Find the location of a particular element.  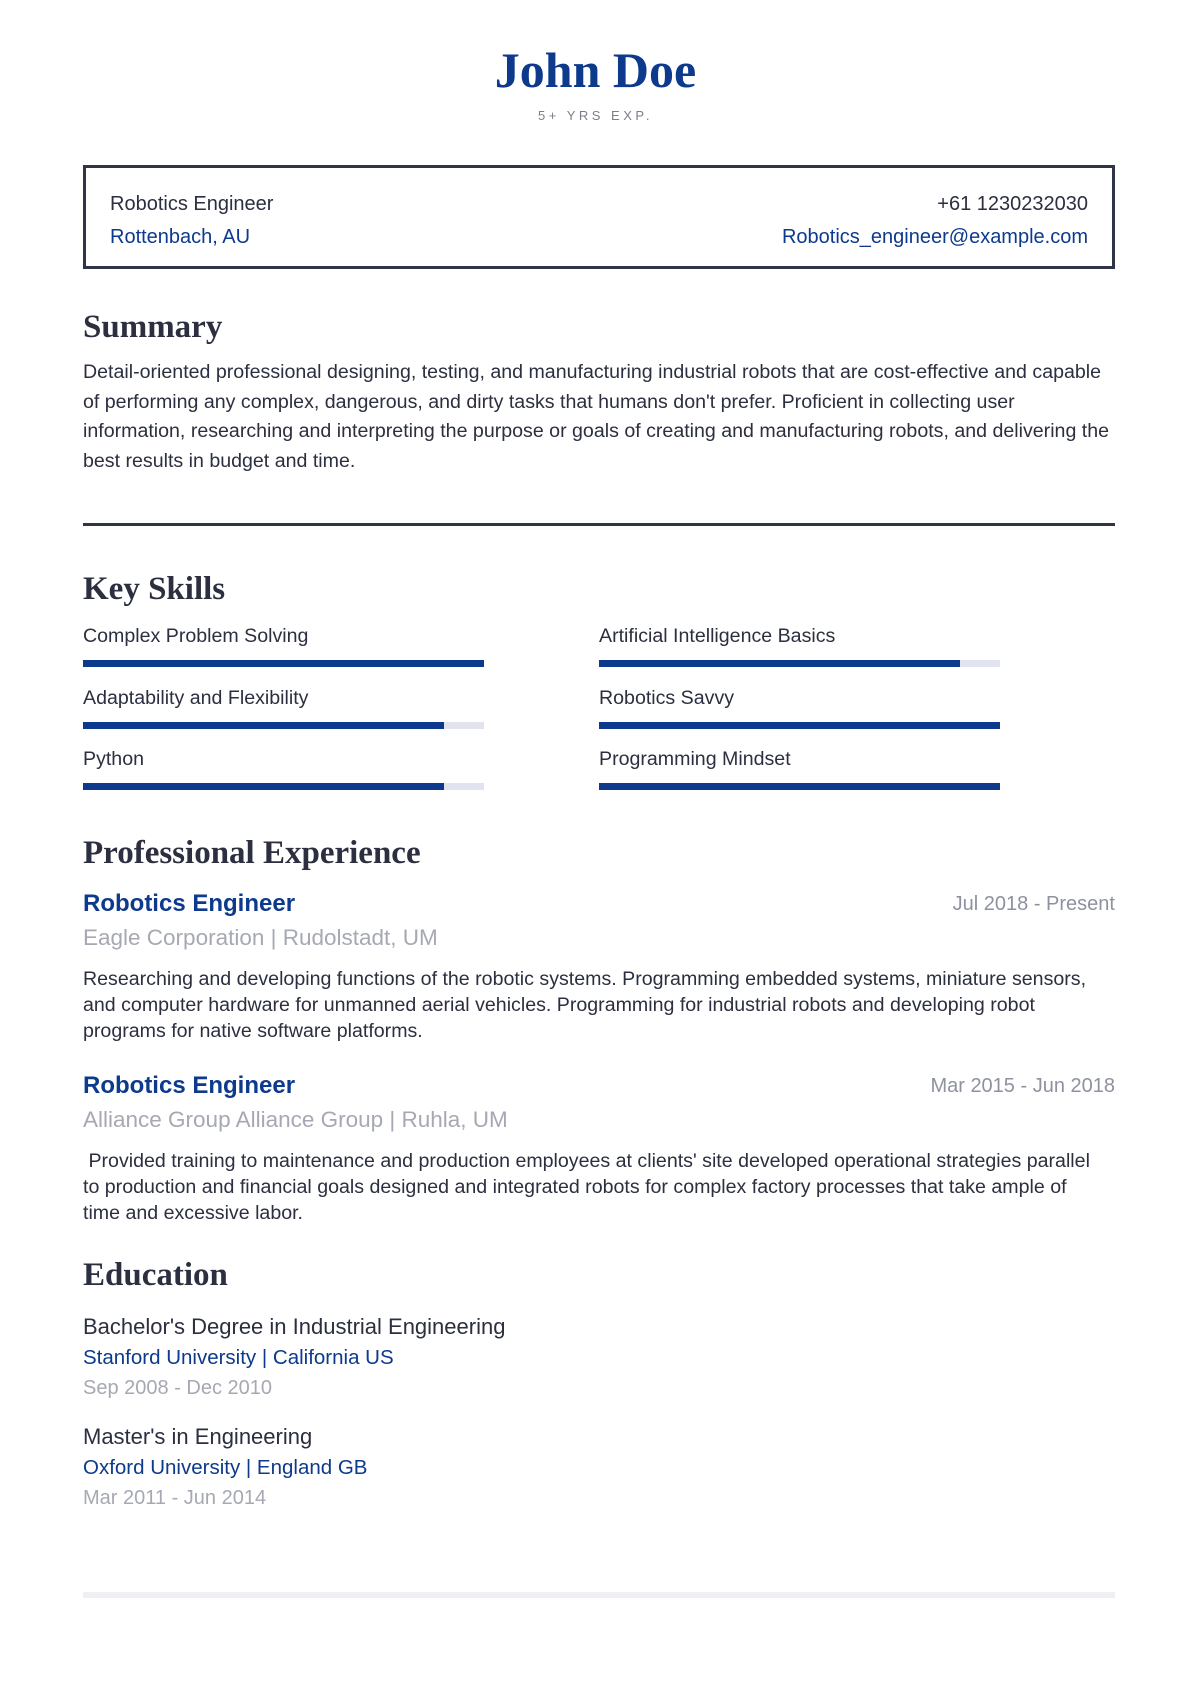

section-divider is located at coordinates (599, 524).